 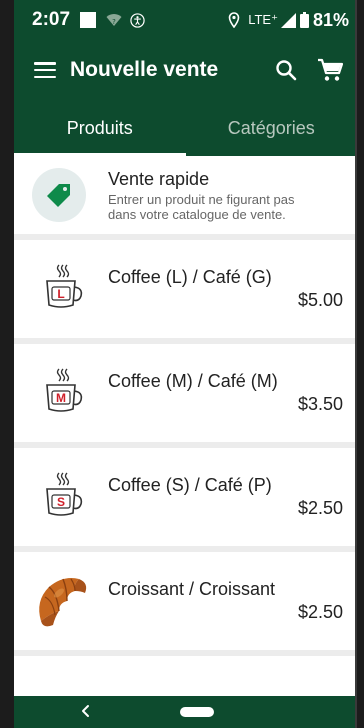 I want to click on back-chevron-icon, so click(x=85, y=711).